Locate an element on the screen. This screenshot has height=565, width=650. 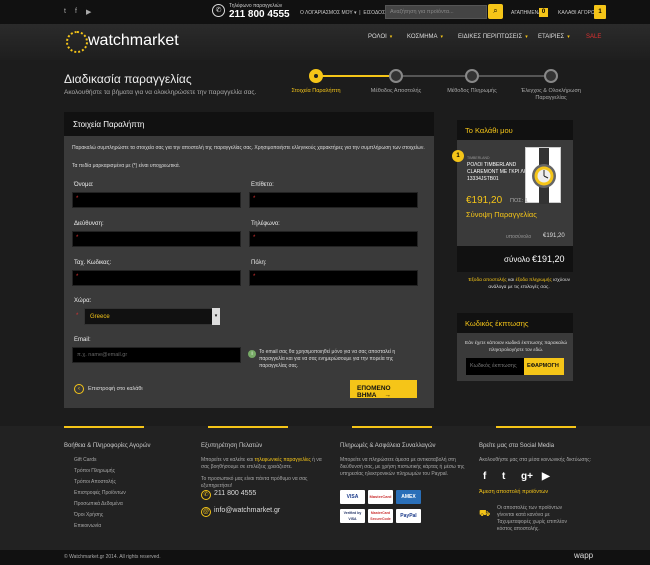
nav-item-sale: SALE is located at coordinates (593, 37).